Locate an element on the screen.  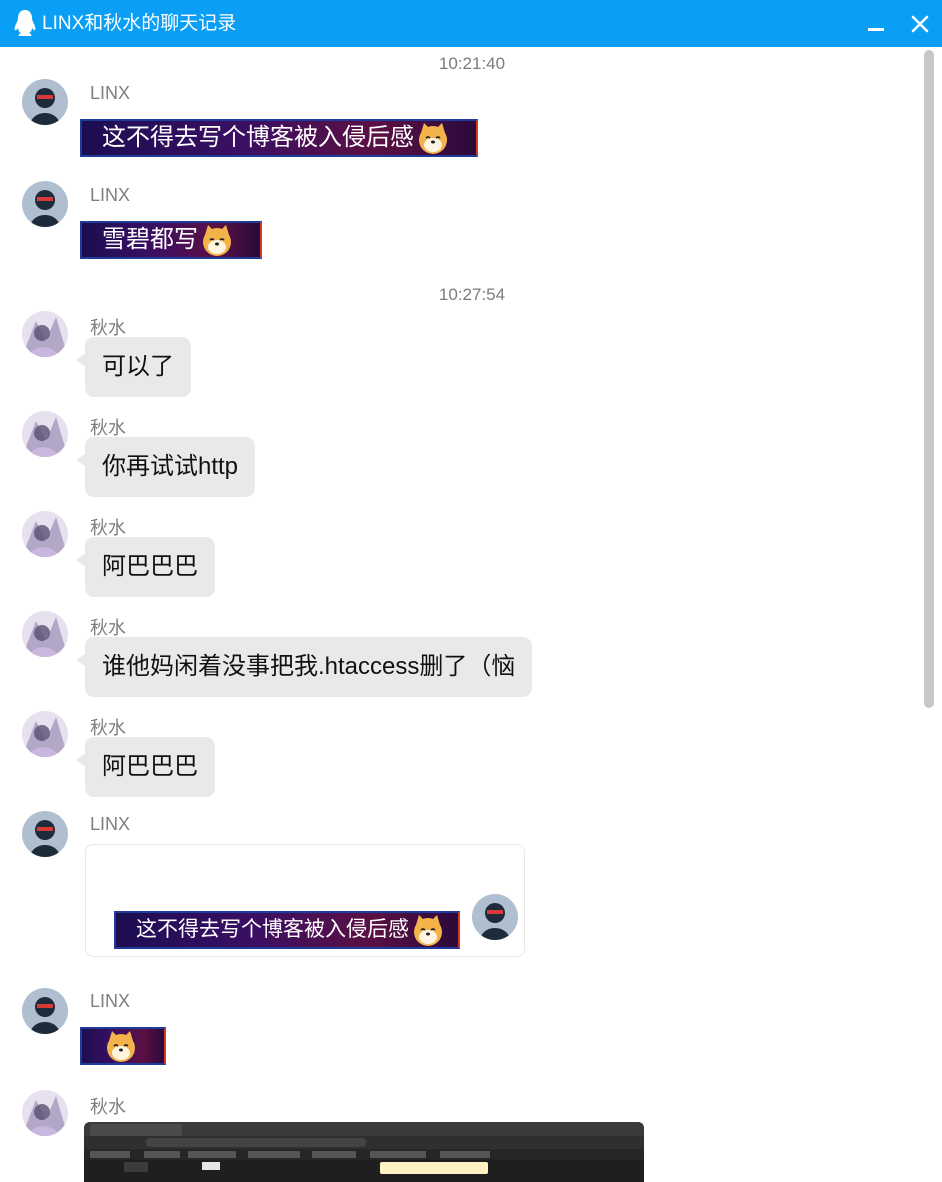
sender-name: 秋水 is located at coordinates (108, 1107).